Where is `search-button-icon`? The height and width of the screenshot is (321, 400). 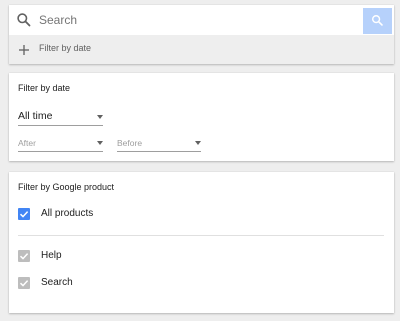
search-button-icon is located at coordinates (377, 20).